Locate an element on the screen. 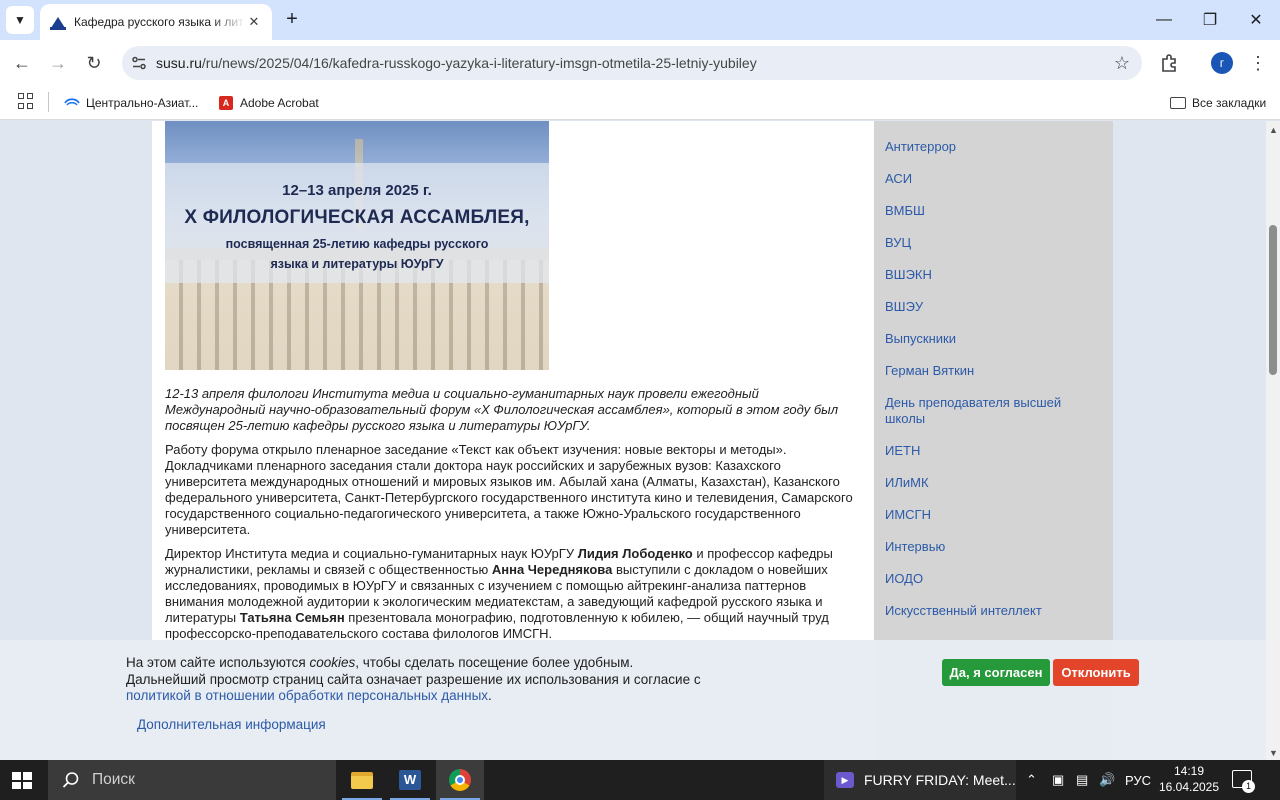  network-icon: ▤ is located at coordinates (1082, 780).